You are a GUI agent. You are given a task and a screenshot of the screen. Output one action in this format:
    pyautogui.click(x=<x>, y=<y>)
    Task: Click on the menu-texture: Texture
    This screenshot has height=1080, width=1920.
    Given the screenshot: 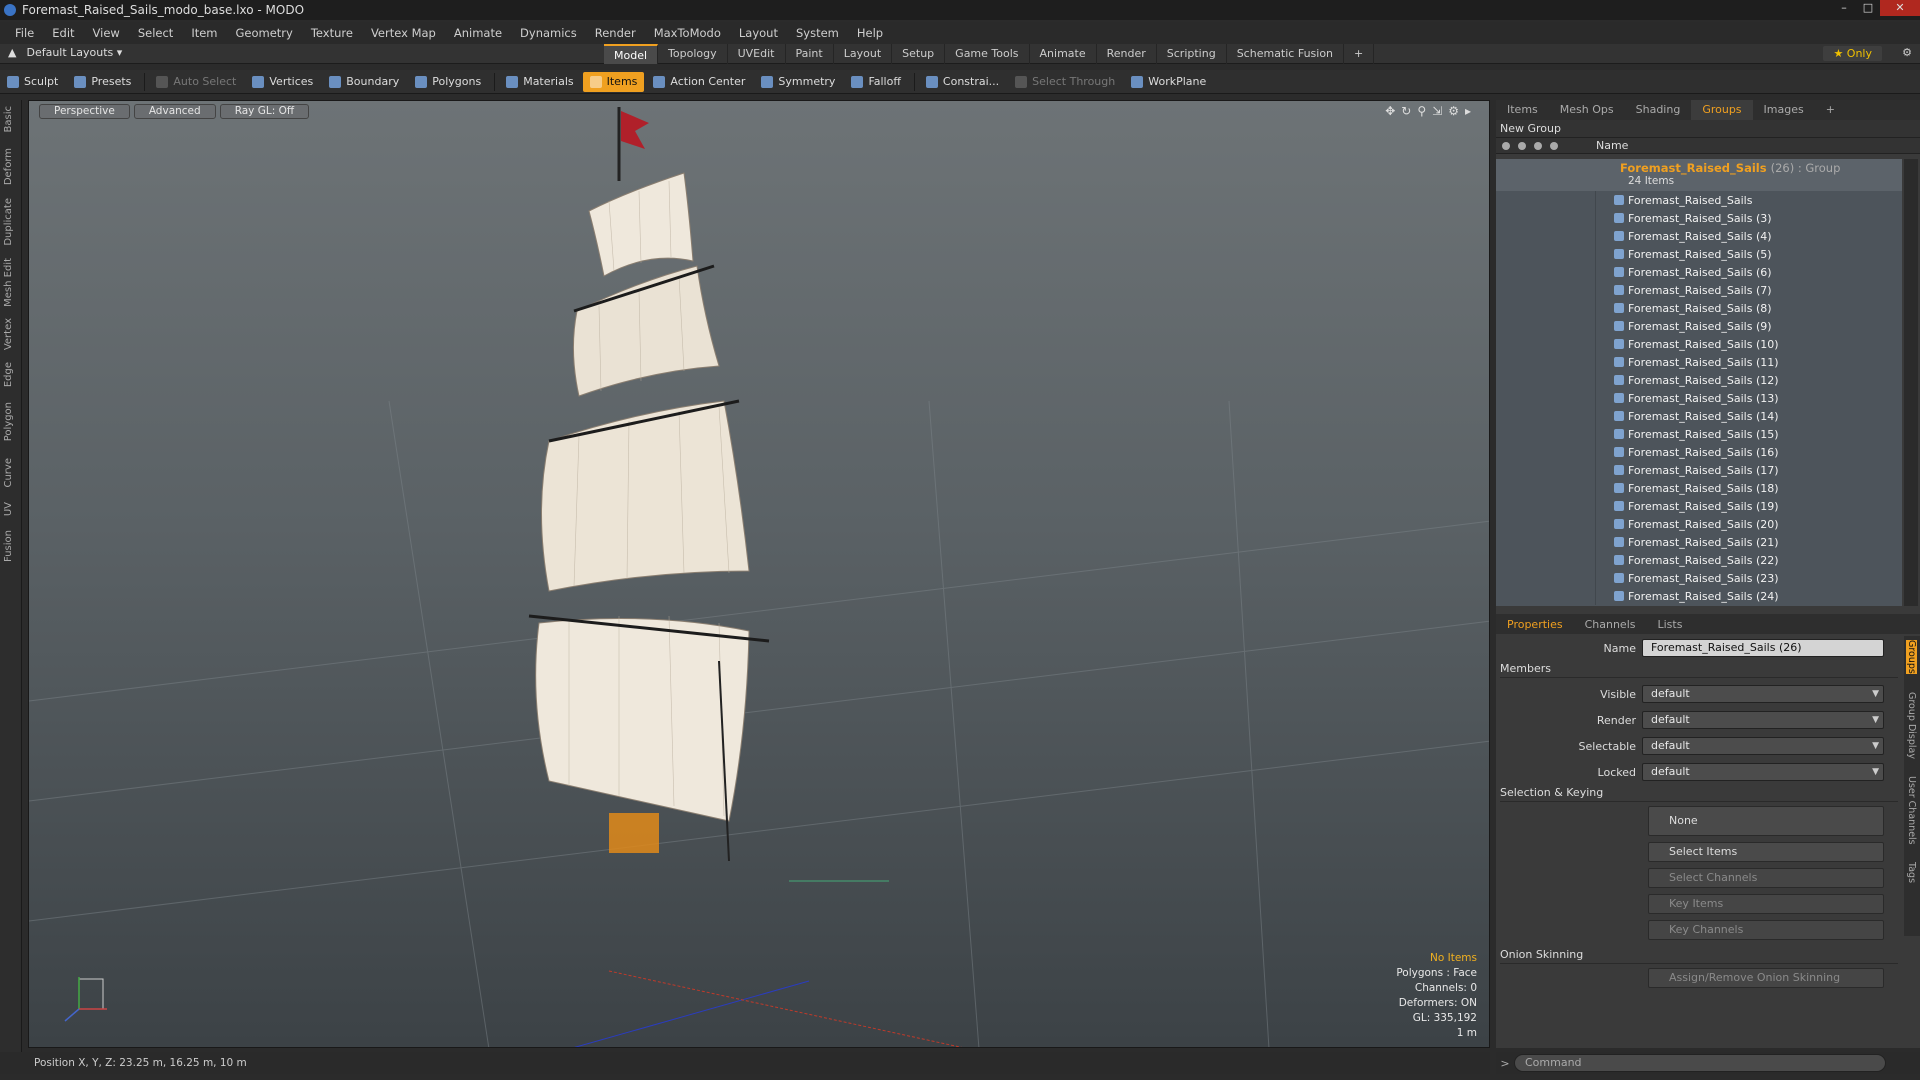 What is the action you would take?
    pyautogui.click(x=332, y=33)
    